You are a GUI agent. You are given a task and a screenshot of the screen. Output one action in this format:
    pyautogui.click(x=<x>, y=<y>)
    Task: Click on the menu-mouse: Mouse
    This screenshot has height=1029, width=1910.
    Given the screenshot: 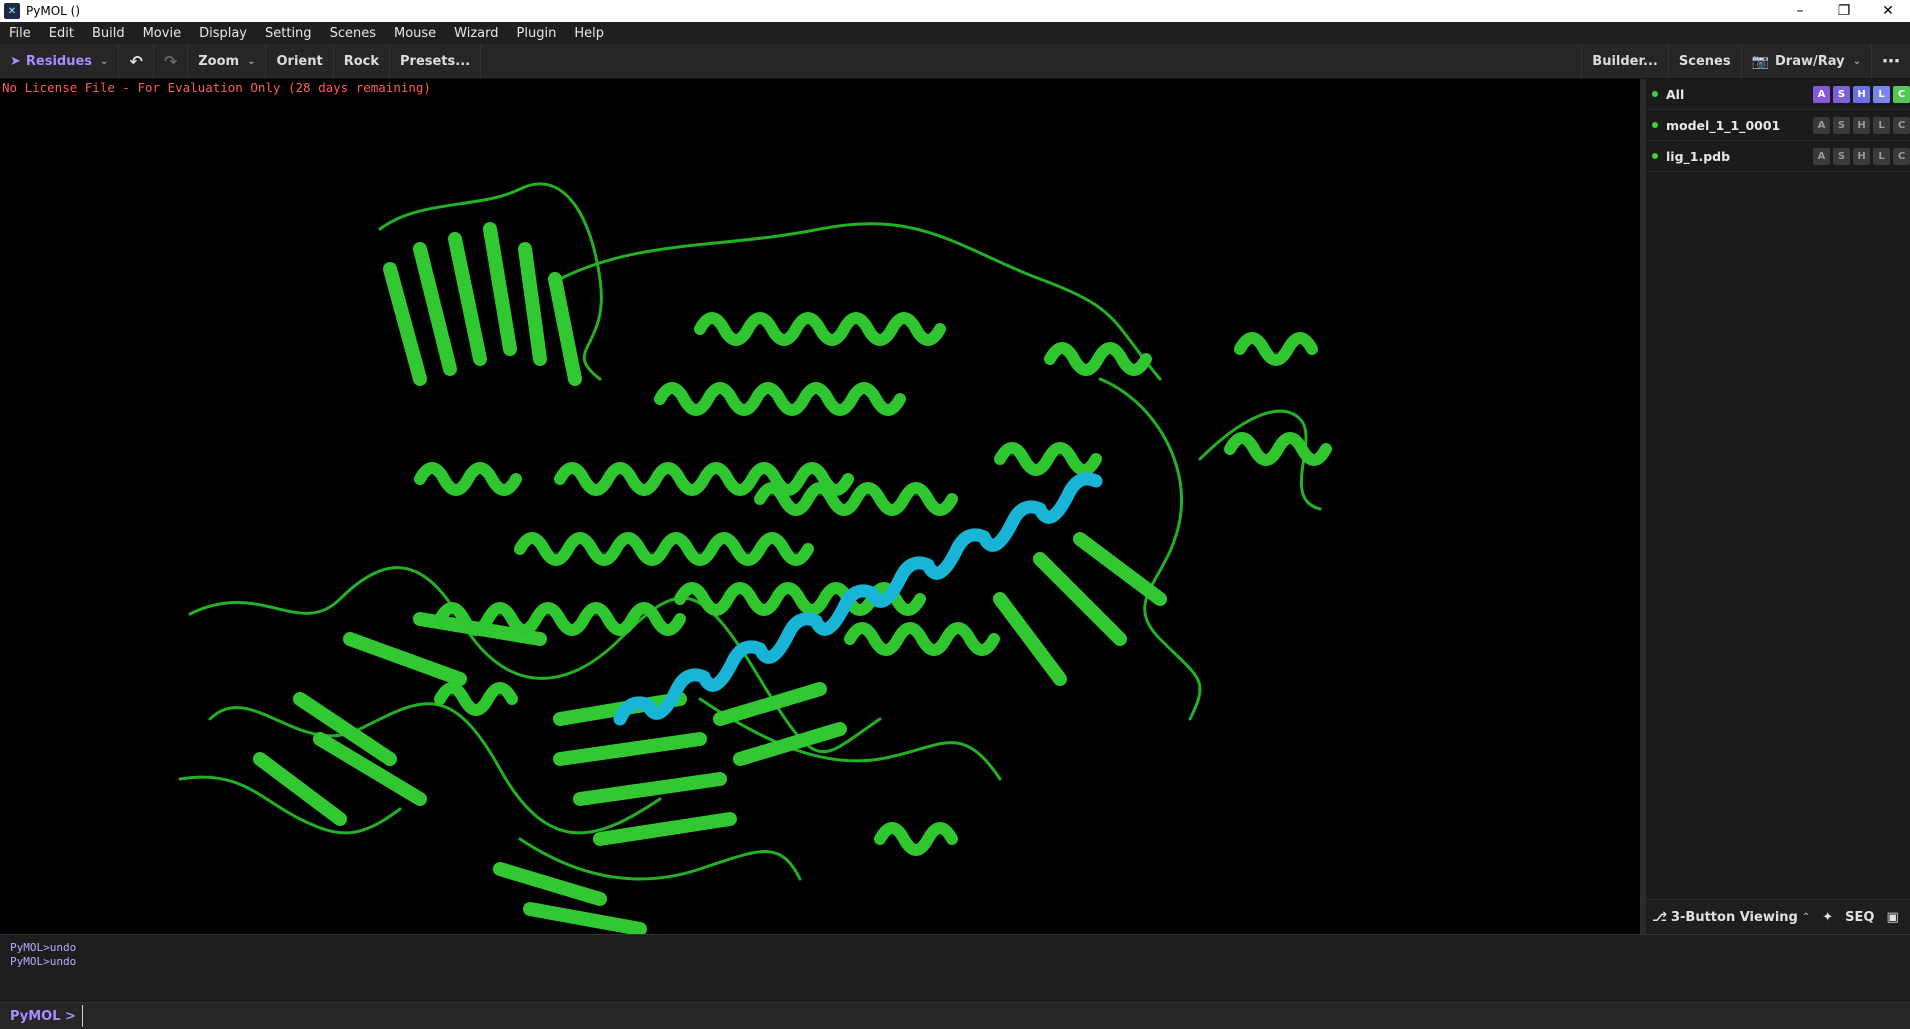 What is the action you would take?
    pyautogui.click(x=415, y=33)
    